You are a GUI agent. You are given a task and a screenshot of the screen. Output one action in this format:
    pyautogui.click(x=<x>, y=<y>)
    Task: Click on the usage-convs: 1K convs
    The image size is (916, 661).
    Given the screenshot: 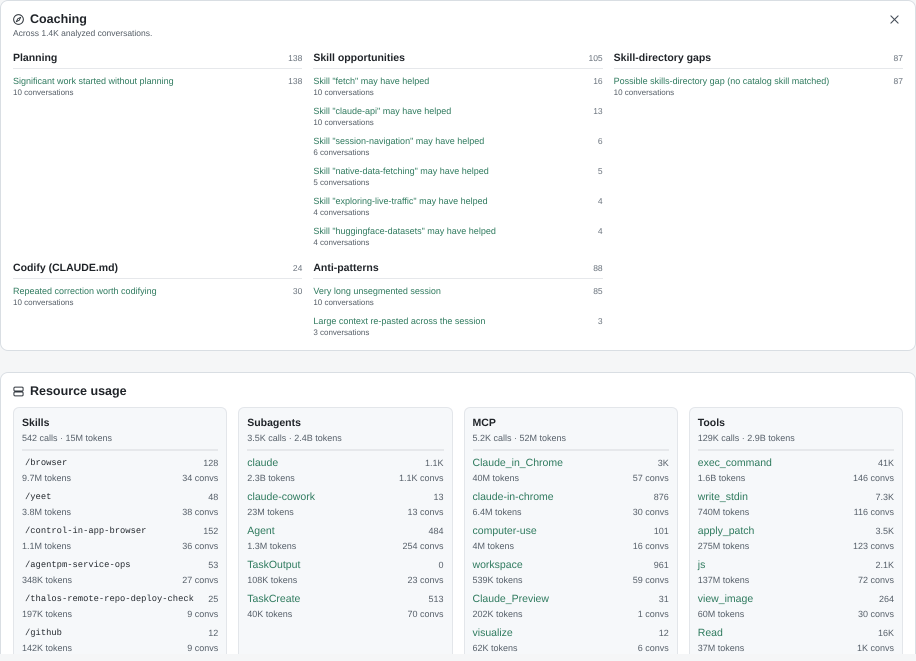 What is the action you would take?
    pyautogui.click(x=875, y=648)
    